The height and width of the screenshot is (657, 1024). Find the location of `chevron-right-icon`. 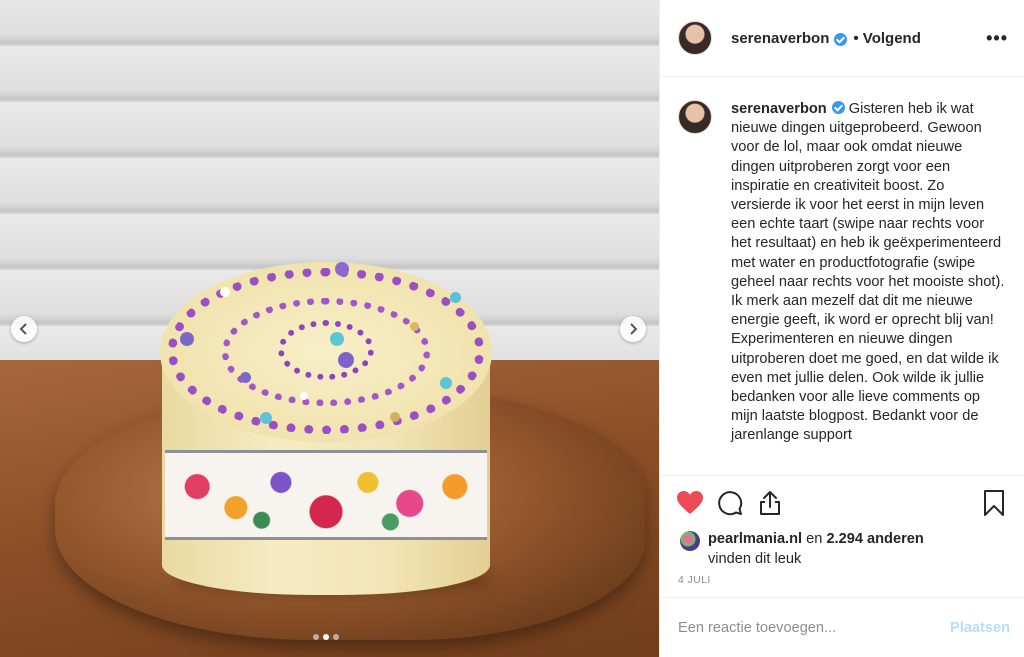

chevron-right-icon is located at coordinates (634, 329).